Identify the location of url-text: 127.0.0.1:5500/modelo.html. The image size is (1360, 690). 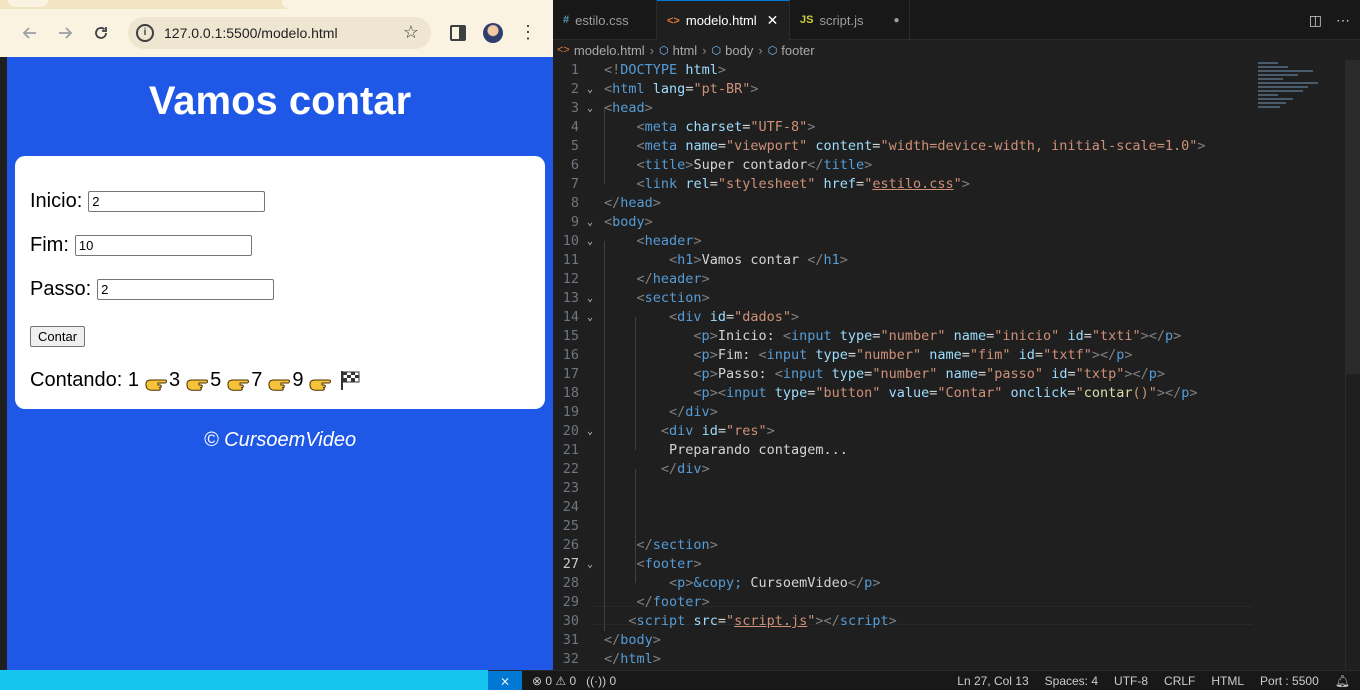
(251, 33).